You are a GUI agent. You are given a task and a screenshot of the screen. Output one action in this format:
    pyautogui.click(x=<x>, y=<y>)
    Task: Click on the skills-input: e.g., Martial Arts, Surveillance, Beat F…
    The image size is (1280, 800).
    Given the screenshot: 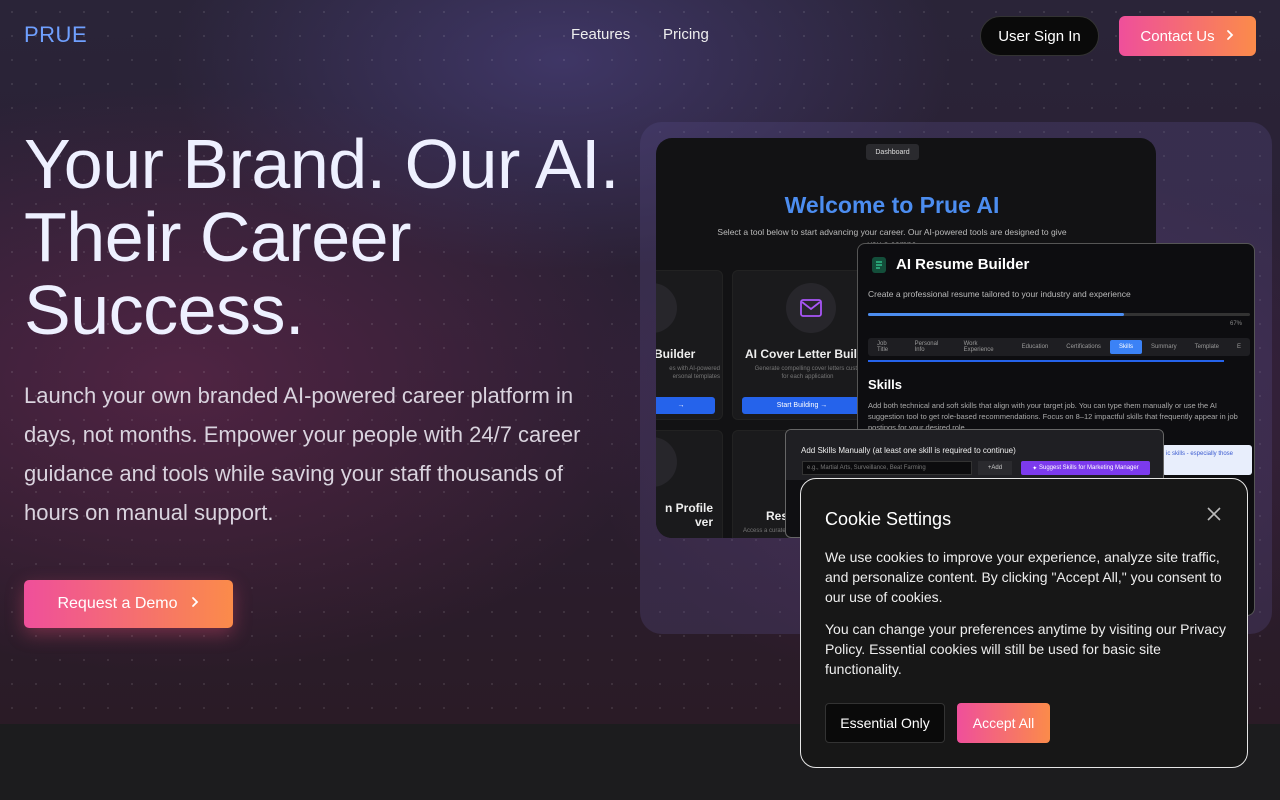 What is the action you would take?
    pyautogui.click(x=887, y=468)
    